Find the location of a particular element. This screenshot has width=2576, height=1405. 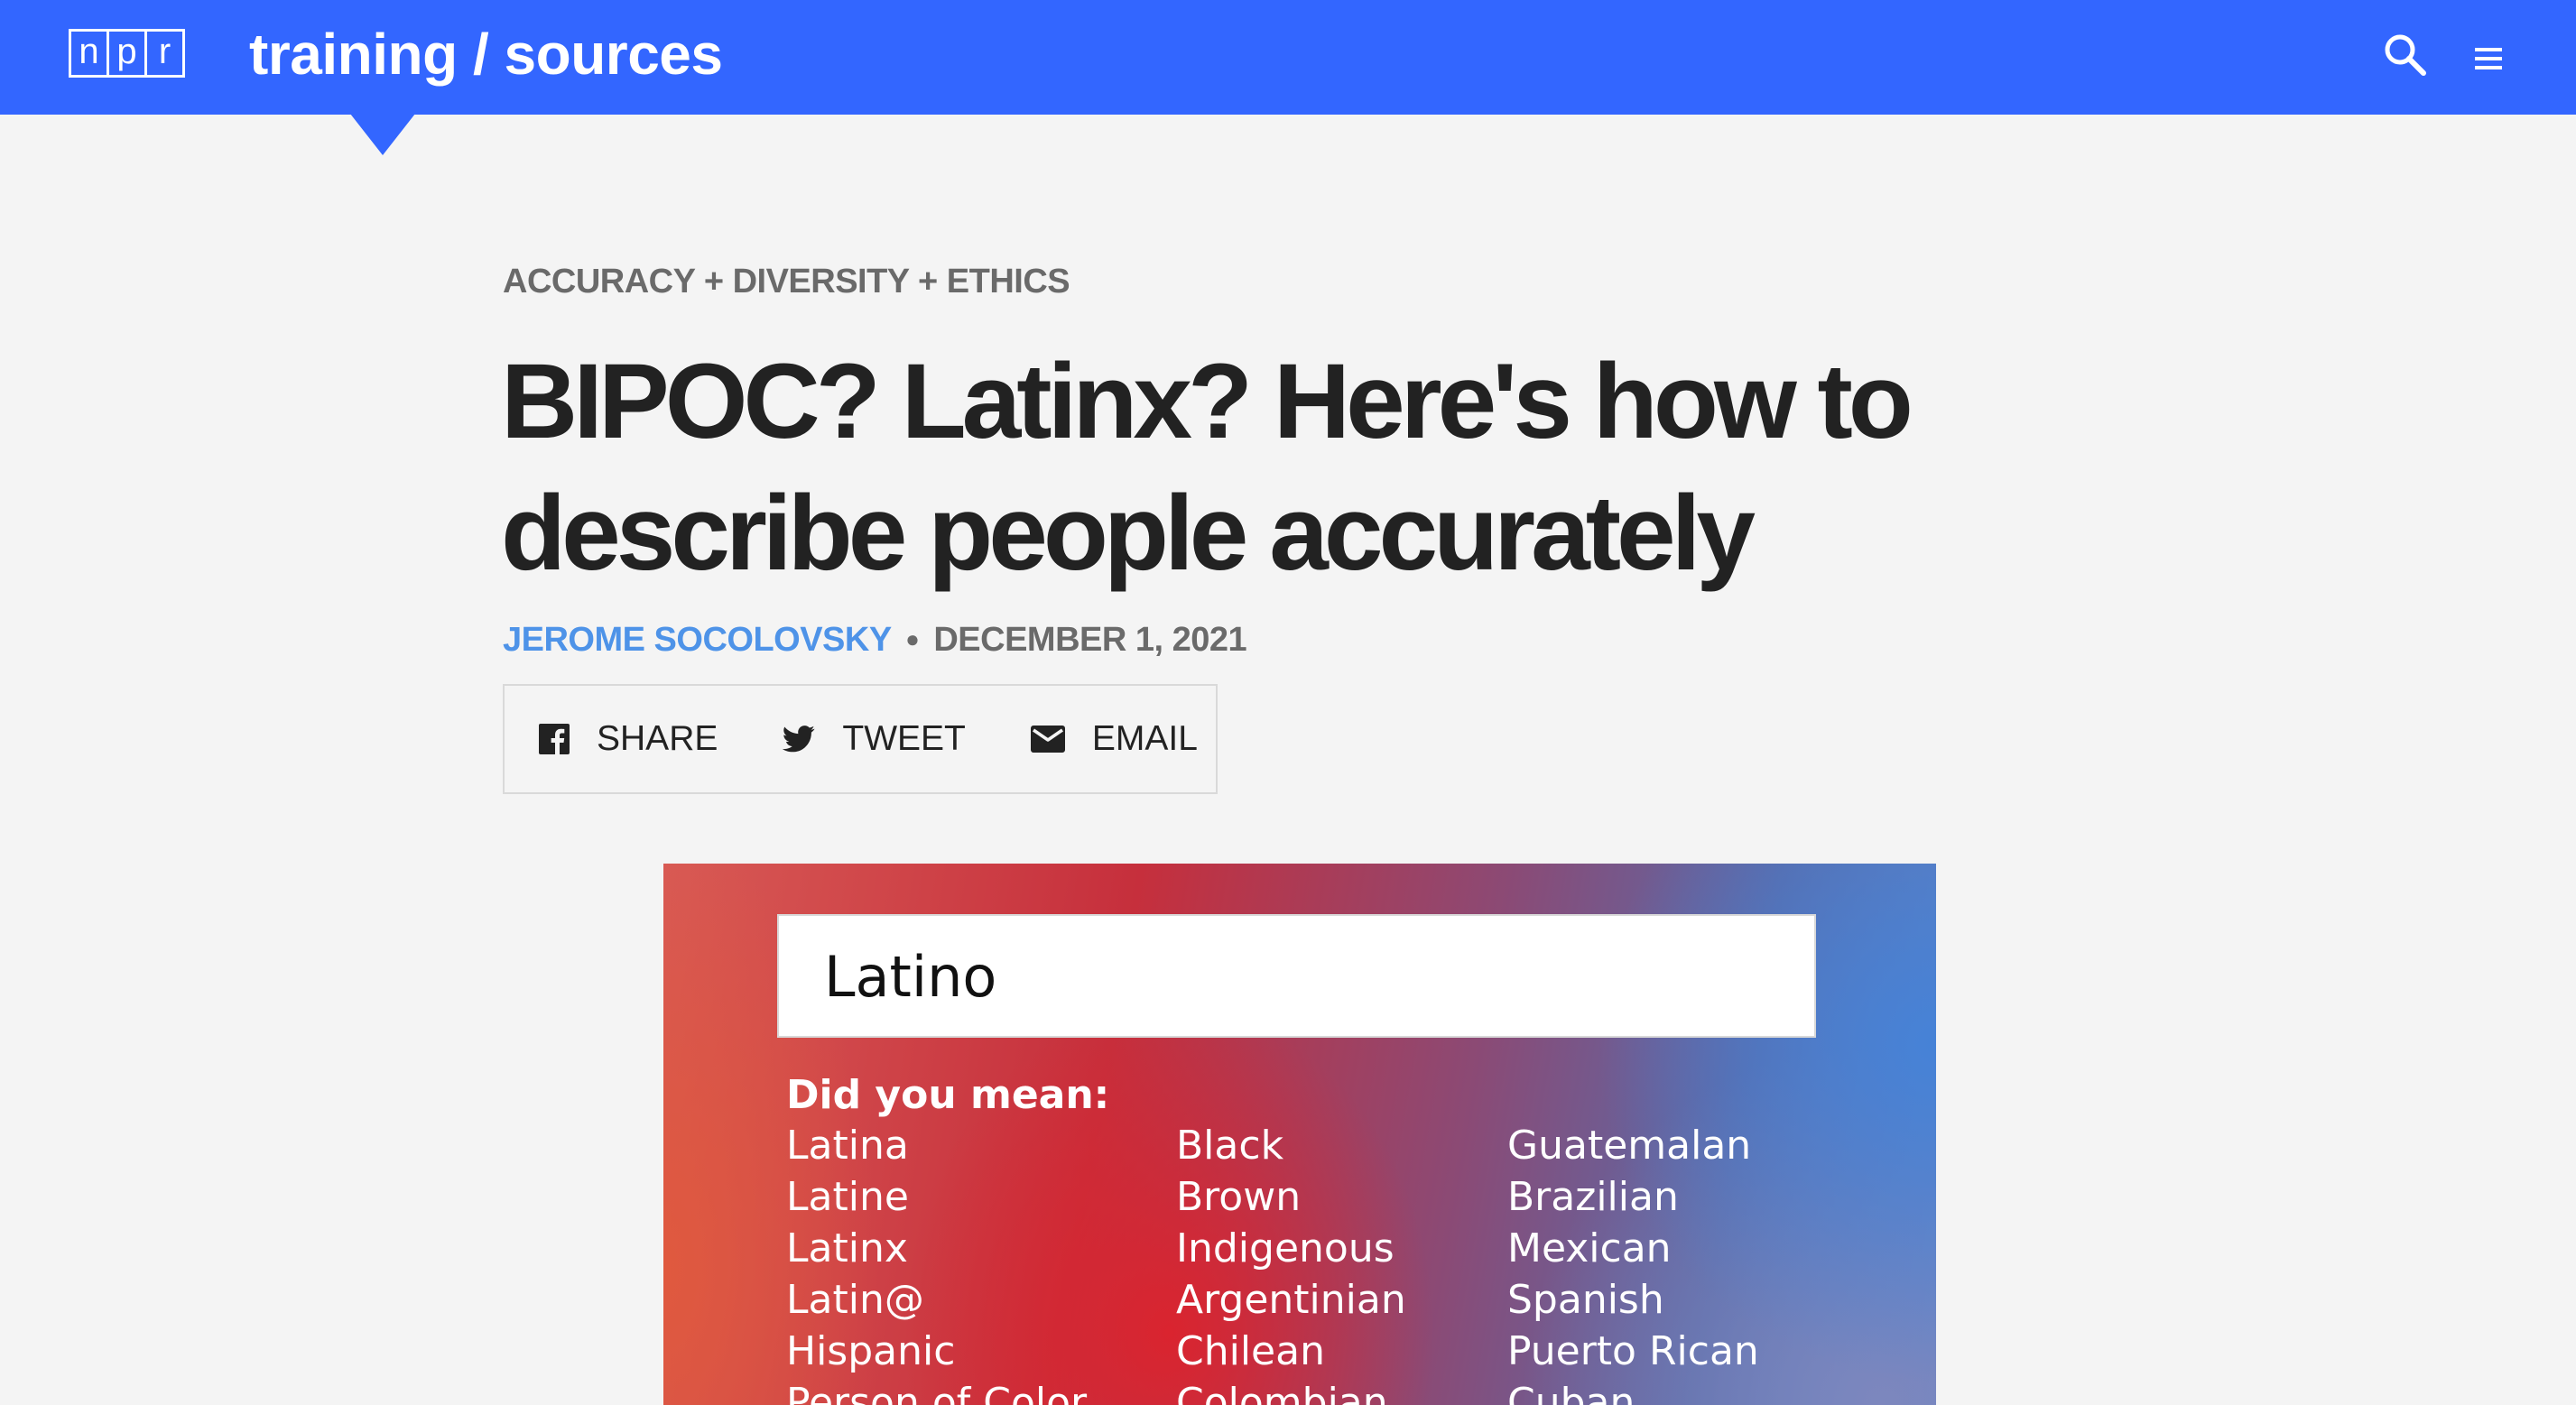

suggestion-item: Latine is located at coordinates (847, 1197).